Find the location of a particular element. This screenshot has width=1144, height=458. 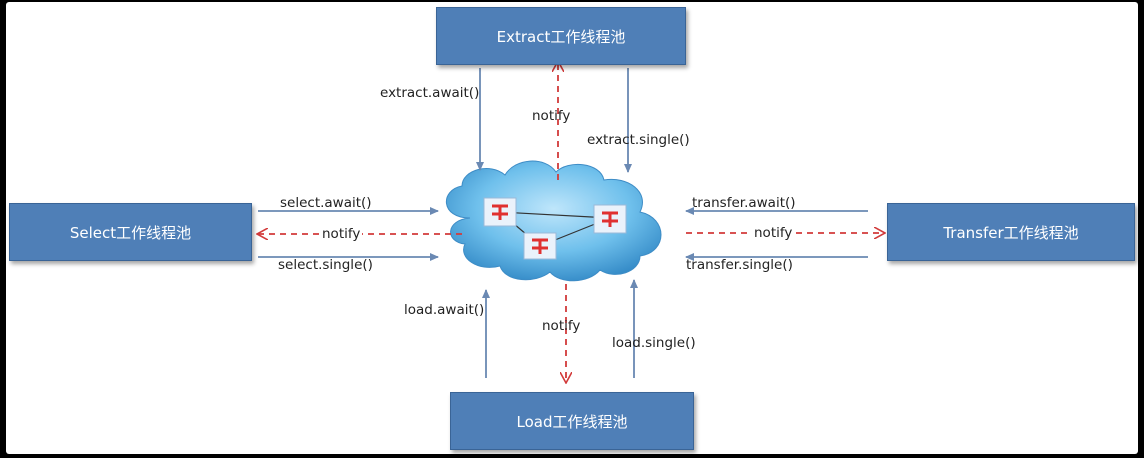

load-pool-box: Load工作线程池 is located at coordinates (572, 421).